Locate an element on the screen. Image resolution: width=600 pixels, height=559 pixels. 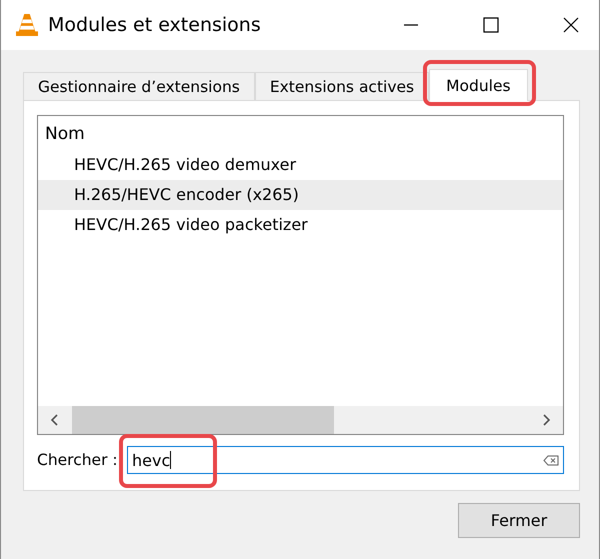
tab: Modules is located at coordinates (478, 85).